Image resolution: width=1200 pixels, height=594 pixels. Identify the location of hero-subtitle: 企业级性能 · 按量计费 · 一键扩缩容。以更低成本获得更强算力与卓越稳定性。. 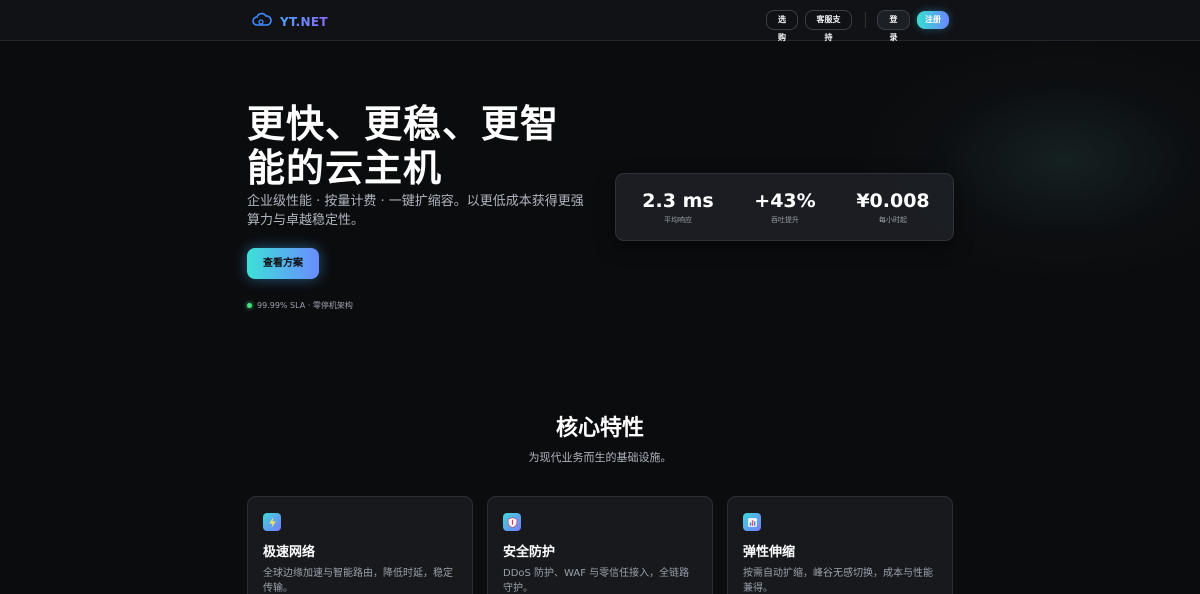
(415, 211).